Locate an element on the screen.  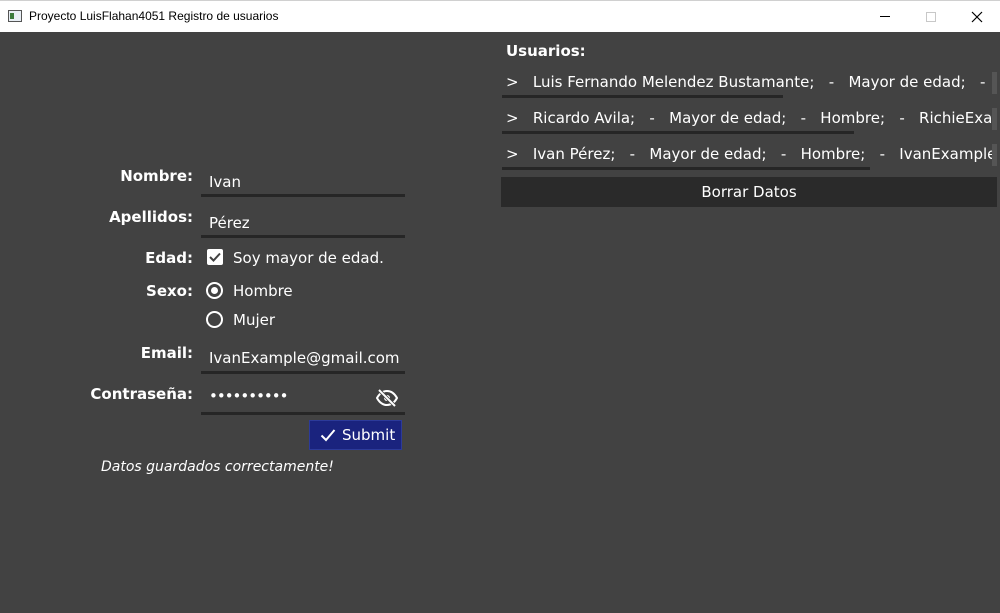
hide-password-icon is located at coordinates (387, 398).